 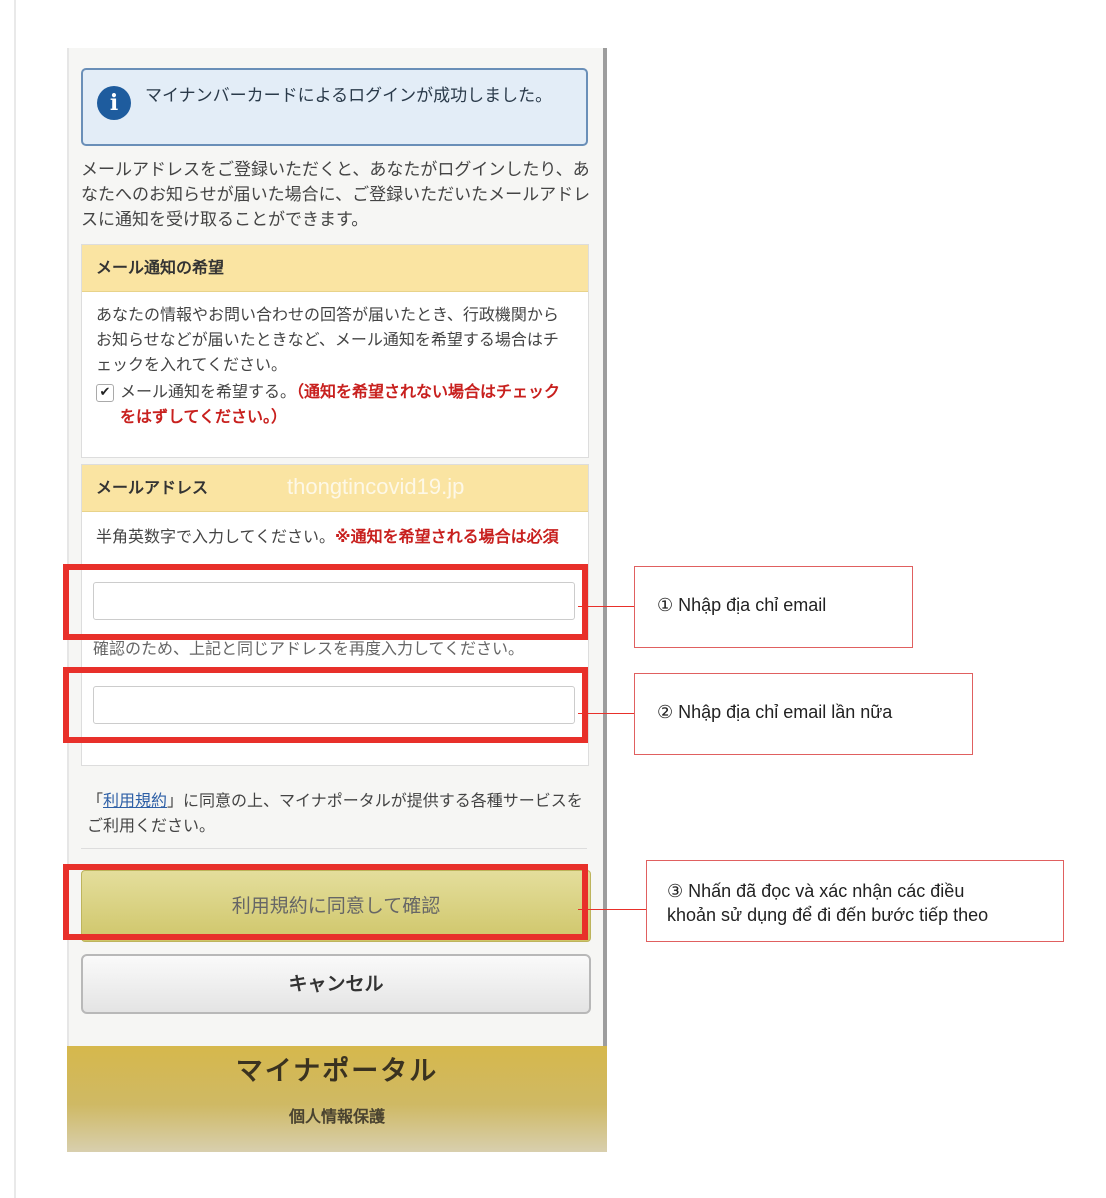 I want to click on cancel-button: キャンセル, so click(x=336, y=984).